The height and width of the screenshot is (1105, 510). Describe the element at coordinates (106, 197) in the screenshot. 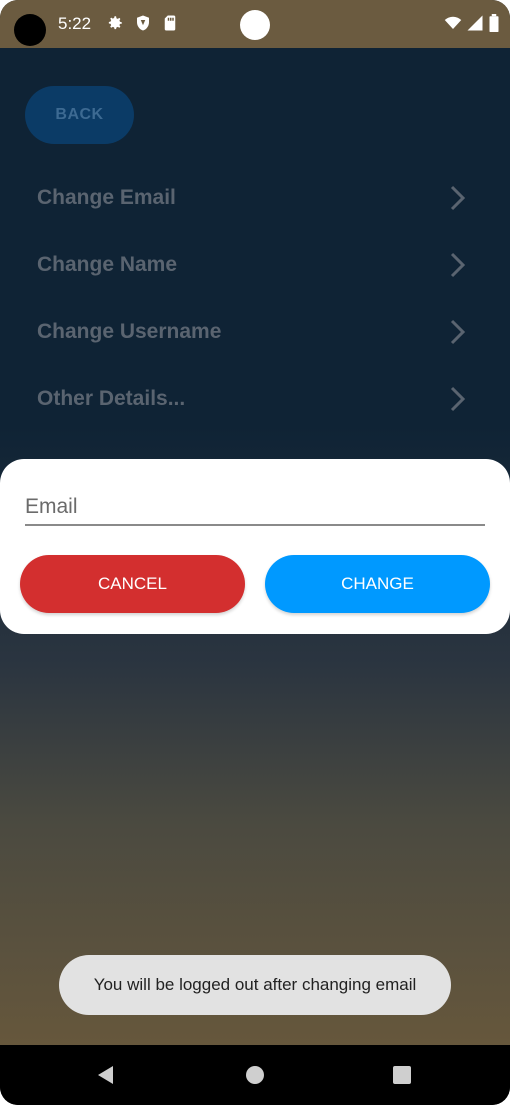

I see `menu-item-label: Change Email` at that location.